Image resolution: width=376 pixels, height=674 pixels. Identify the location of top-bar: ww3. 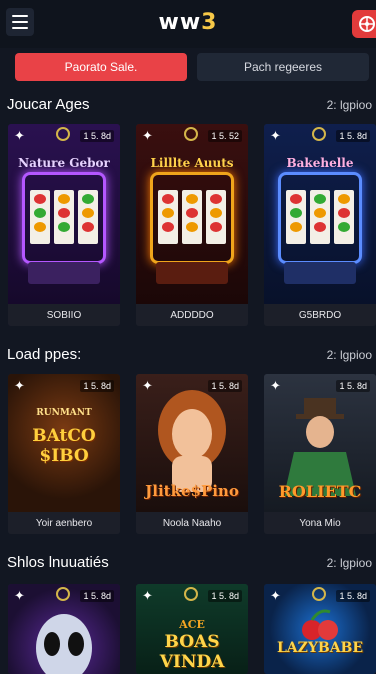
(188, 24).